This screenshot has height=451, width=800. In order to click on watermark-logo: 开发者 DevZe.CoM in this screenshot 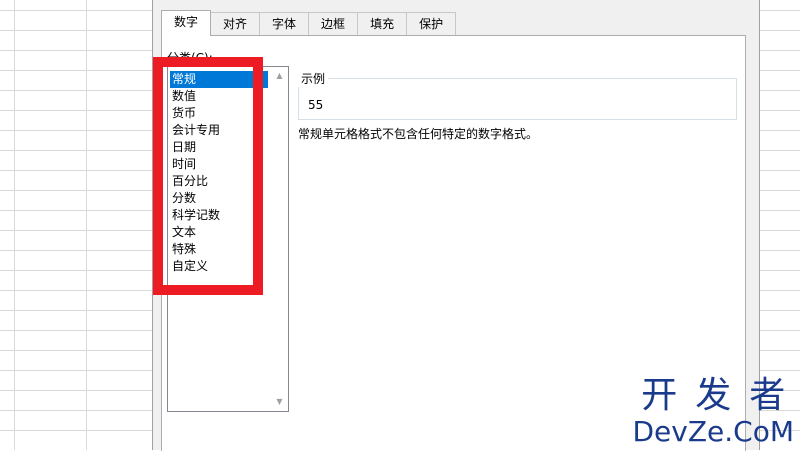, I will do `click(713, 412)`.